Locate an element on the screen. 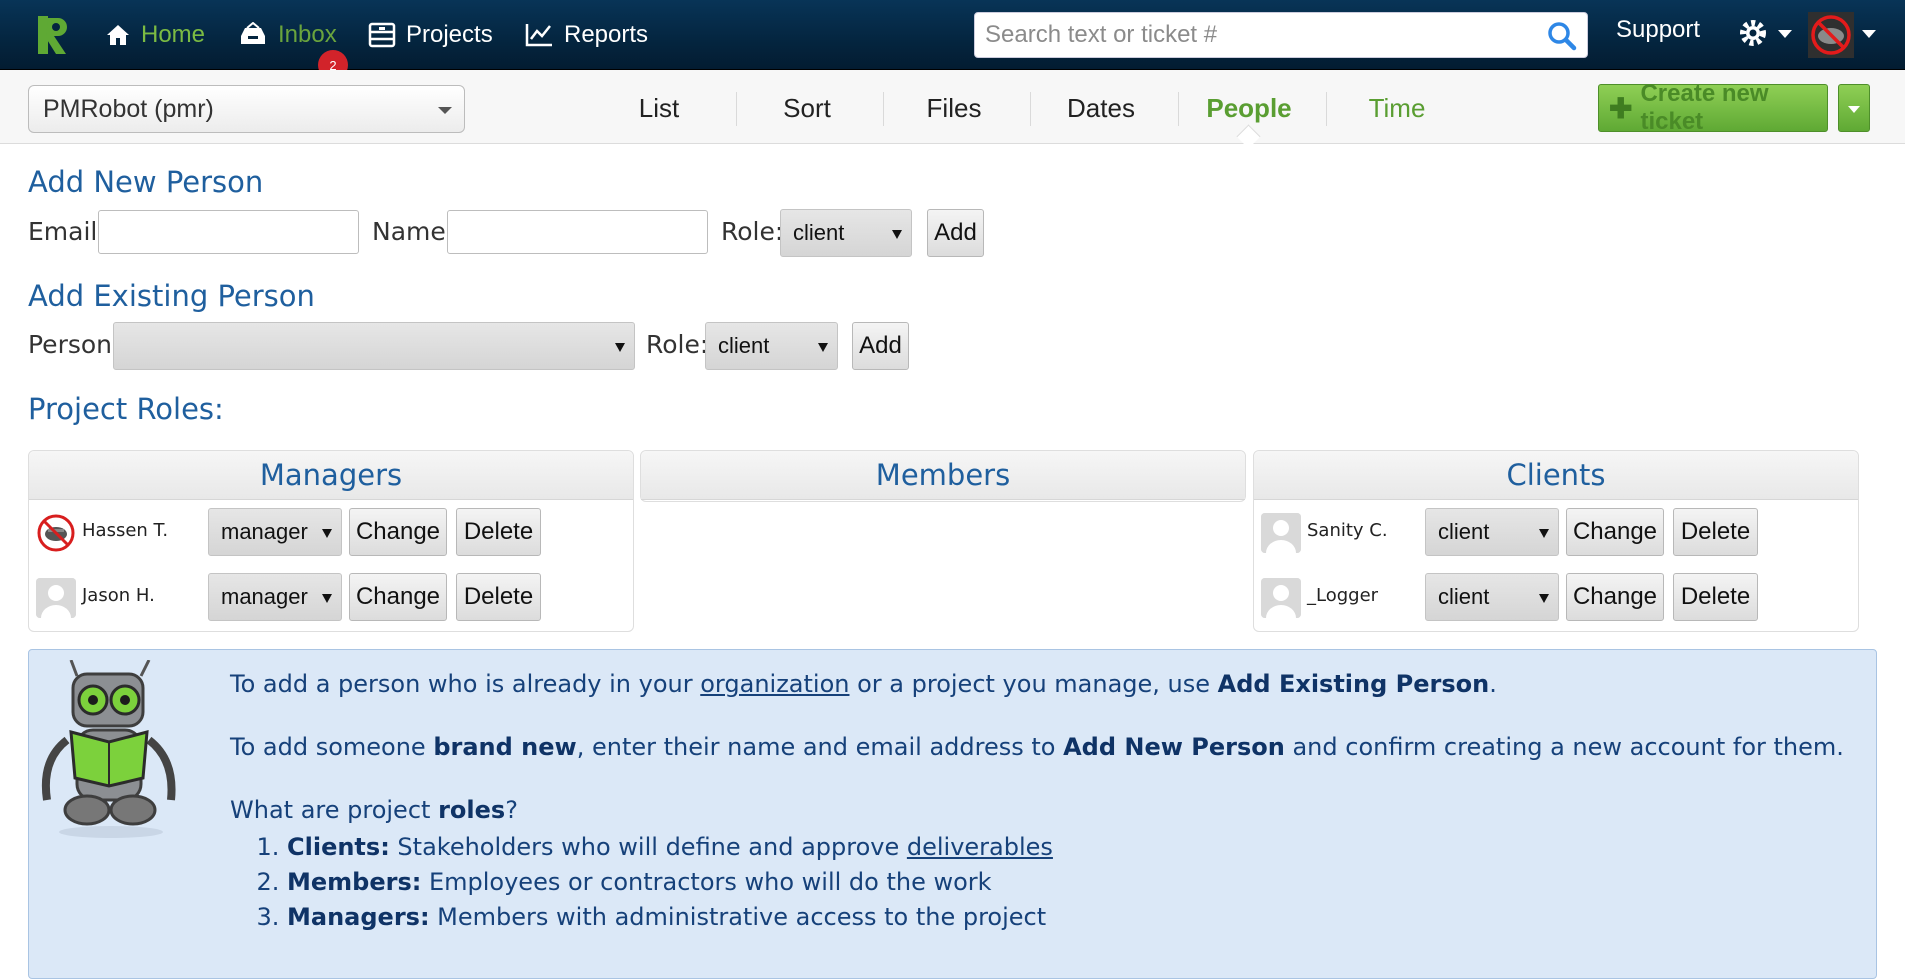 The height and width of the screenshot is (979, 1905). email-field is located at coordinates (228, 232).